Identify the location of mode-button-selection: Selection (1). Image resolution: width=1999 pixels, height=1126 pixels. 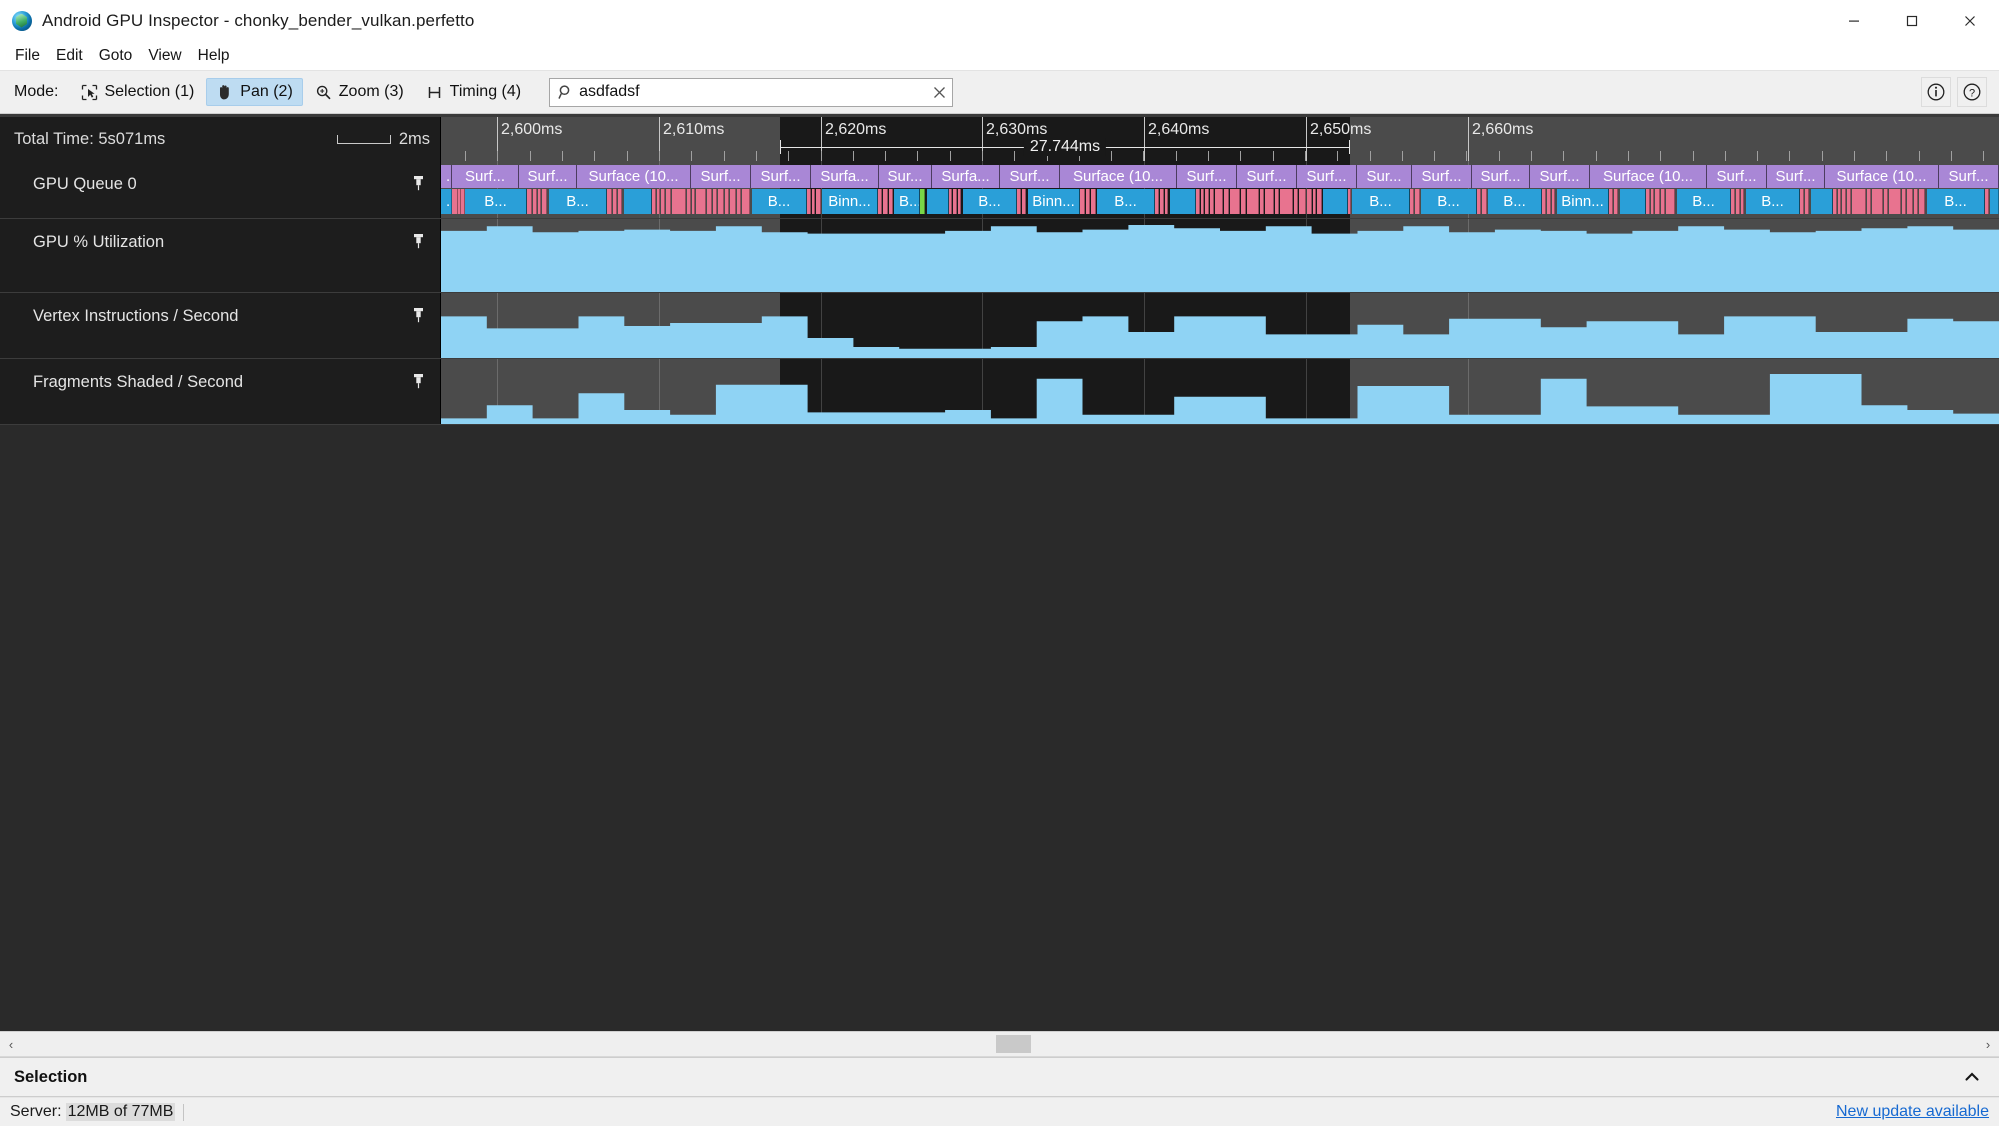
(137, 92).